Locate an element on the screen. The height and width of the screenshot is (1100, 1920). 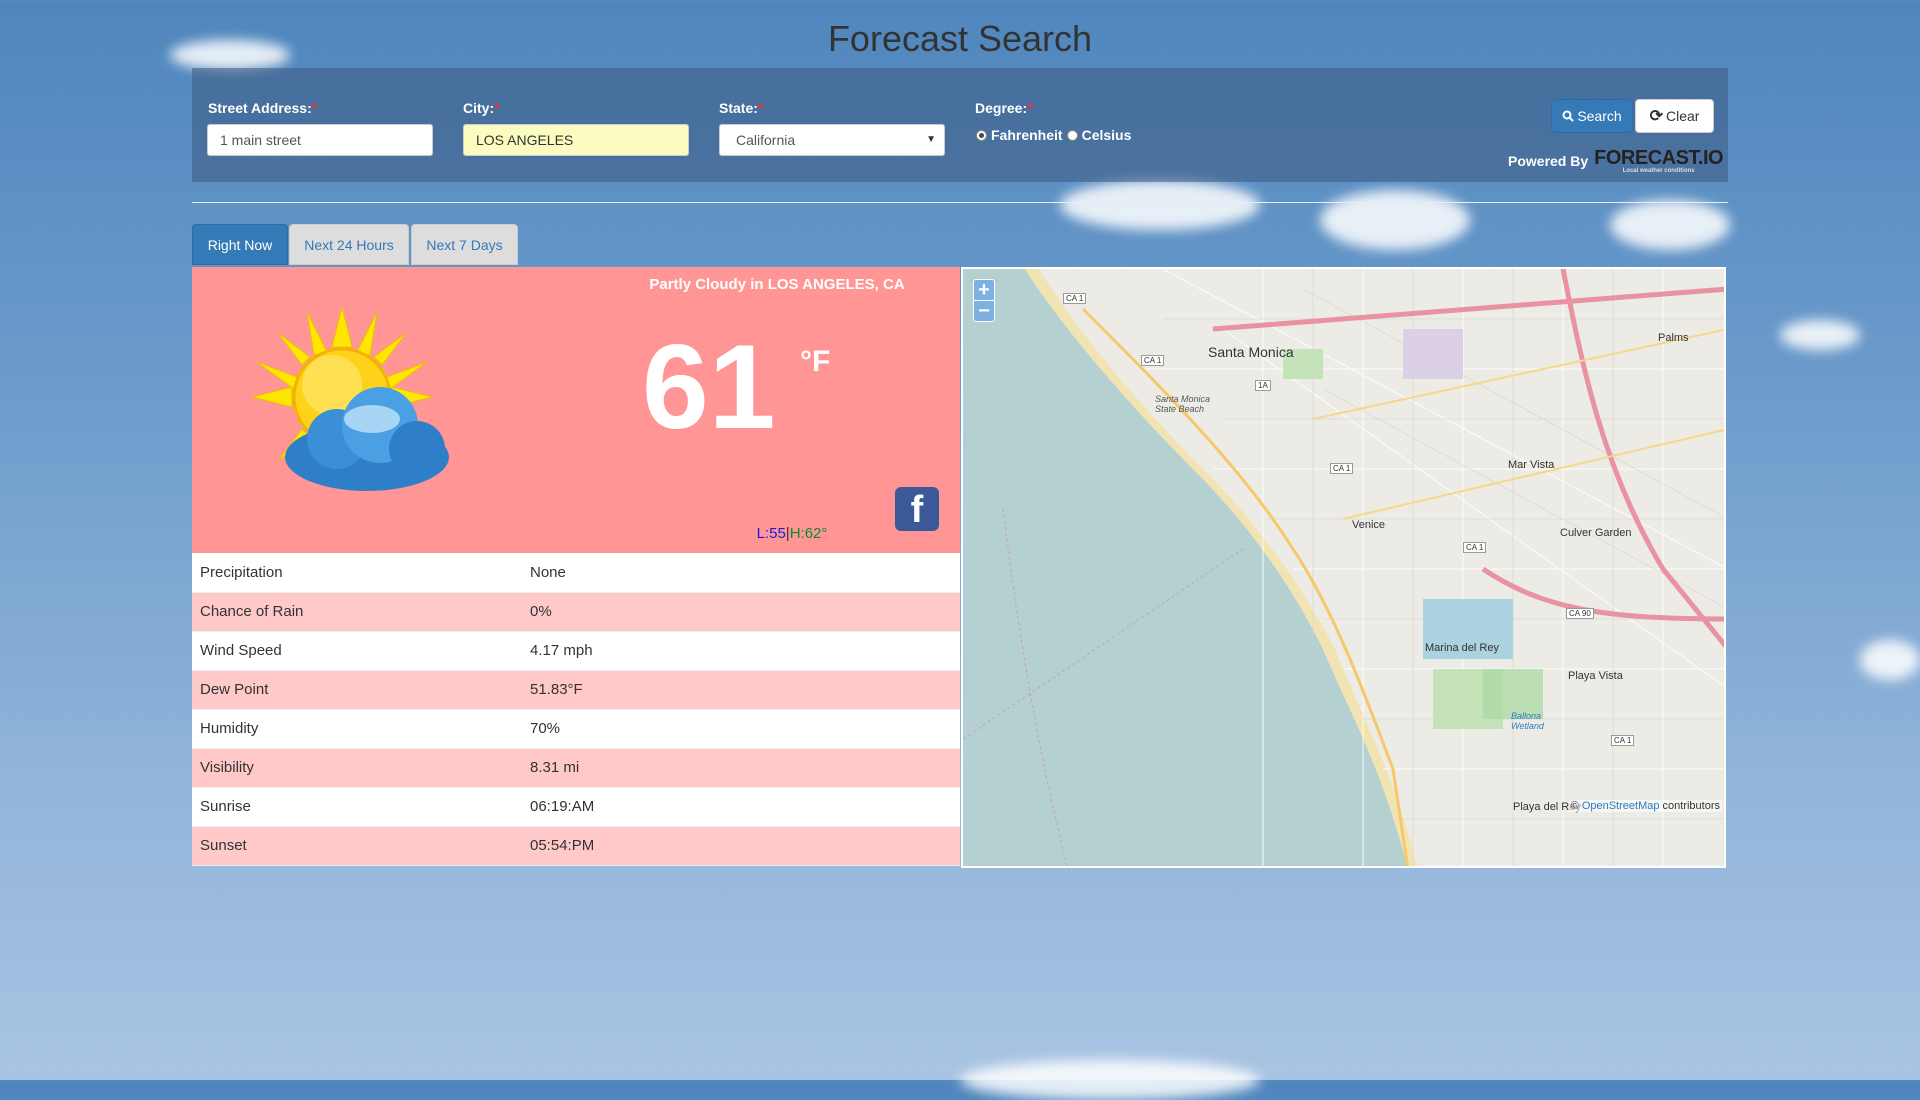
map-attribution: © OpenStreetMap contributors is located at coordinates (1645, 806).